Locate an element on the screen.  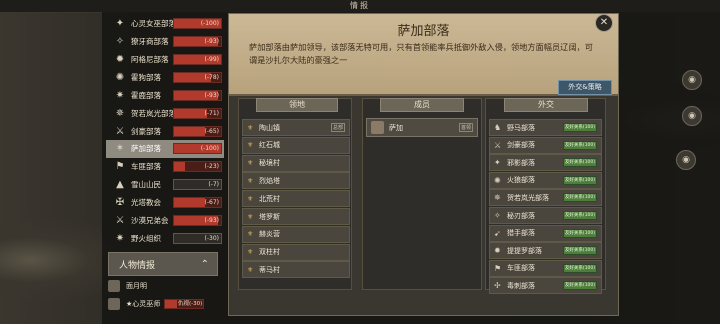
member-name: 萨加 is located at coordinates (396, 127).